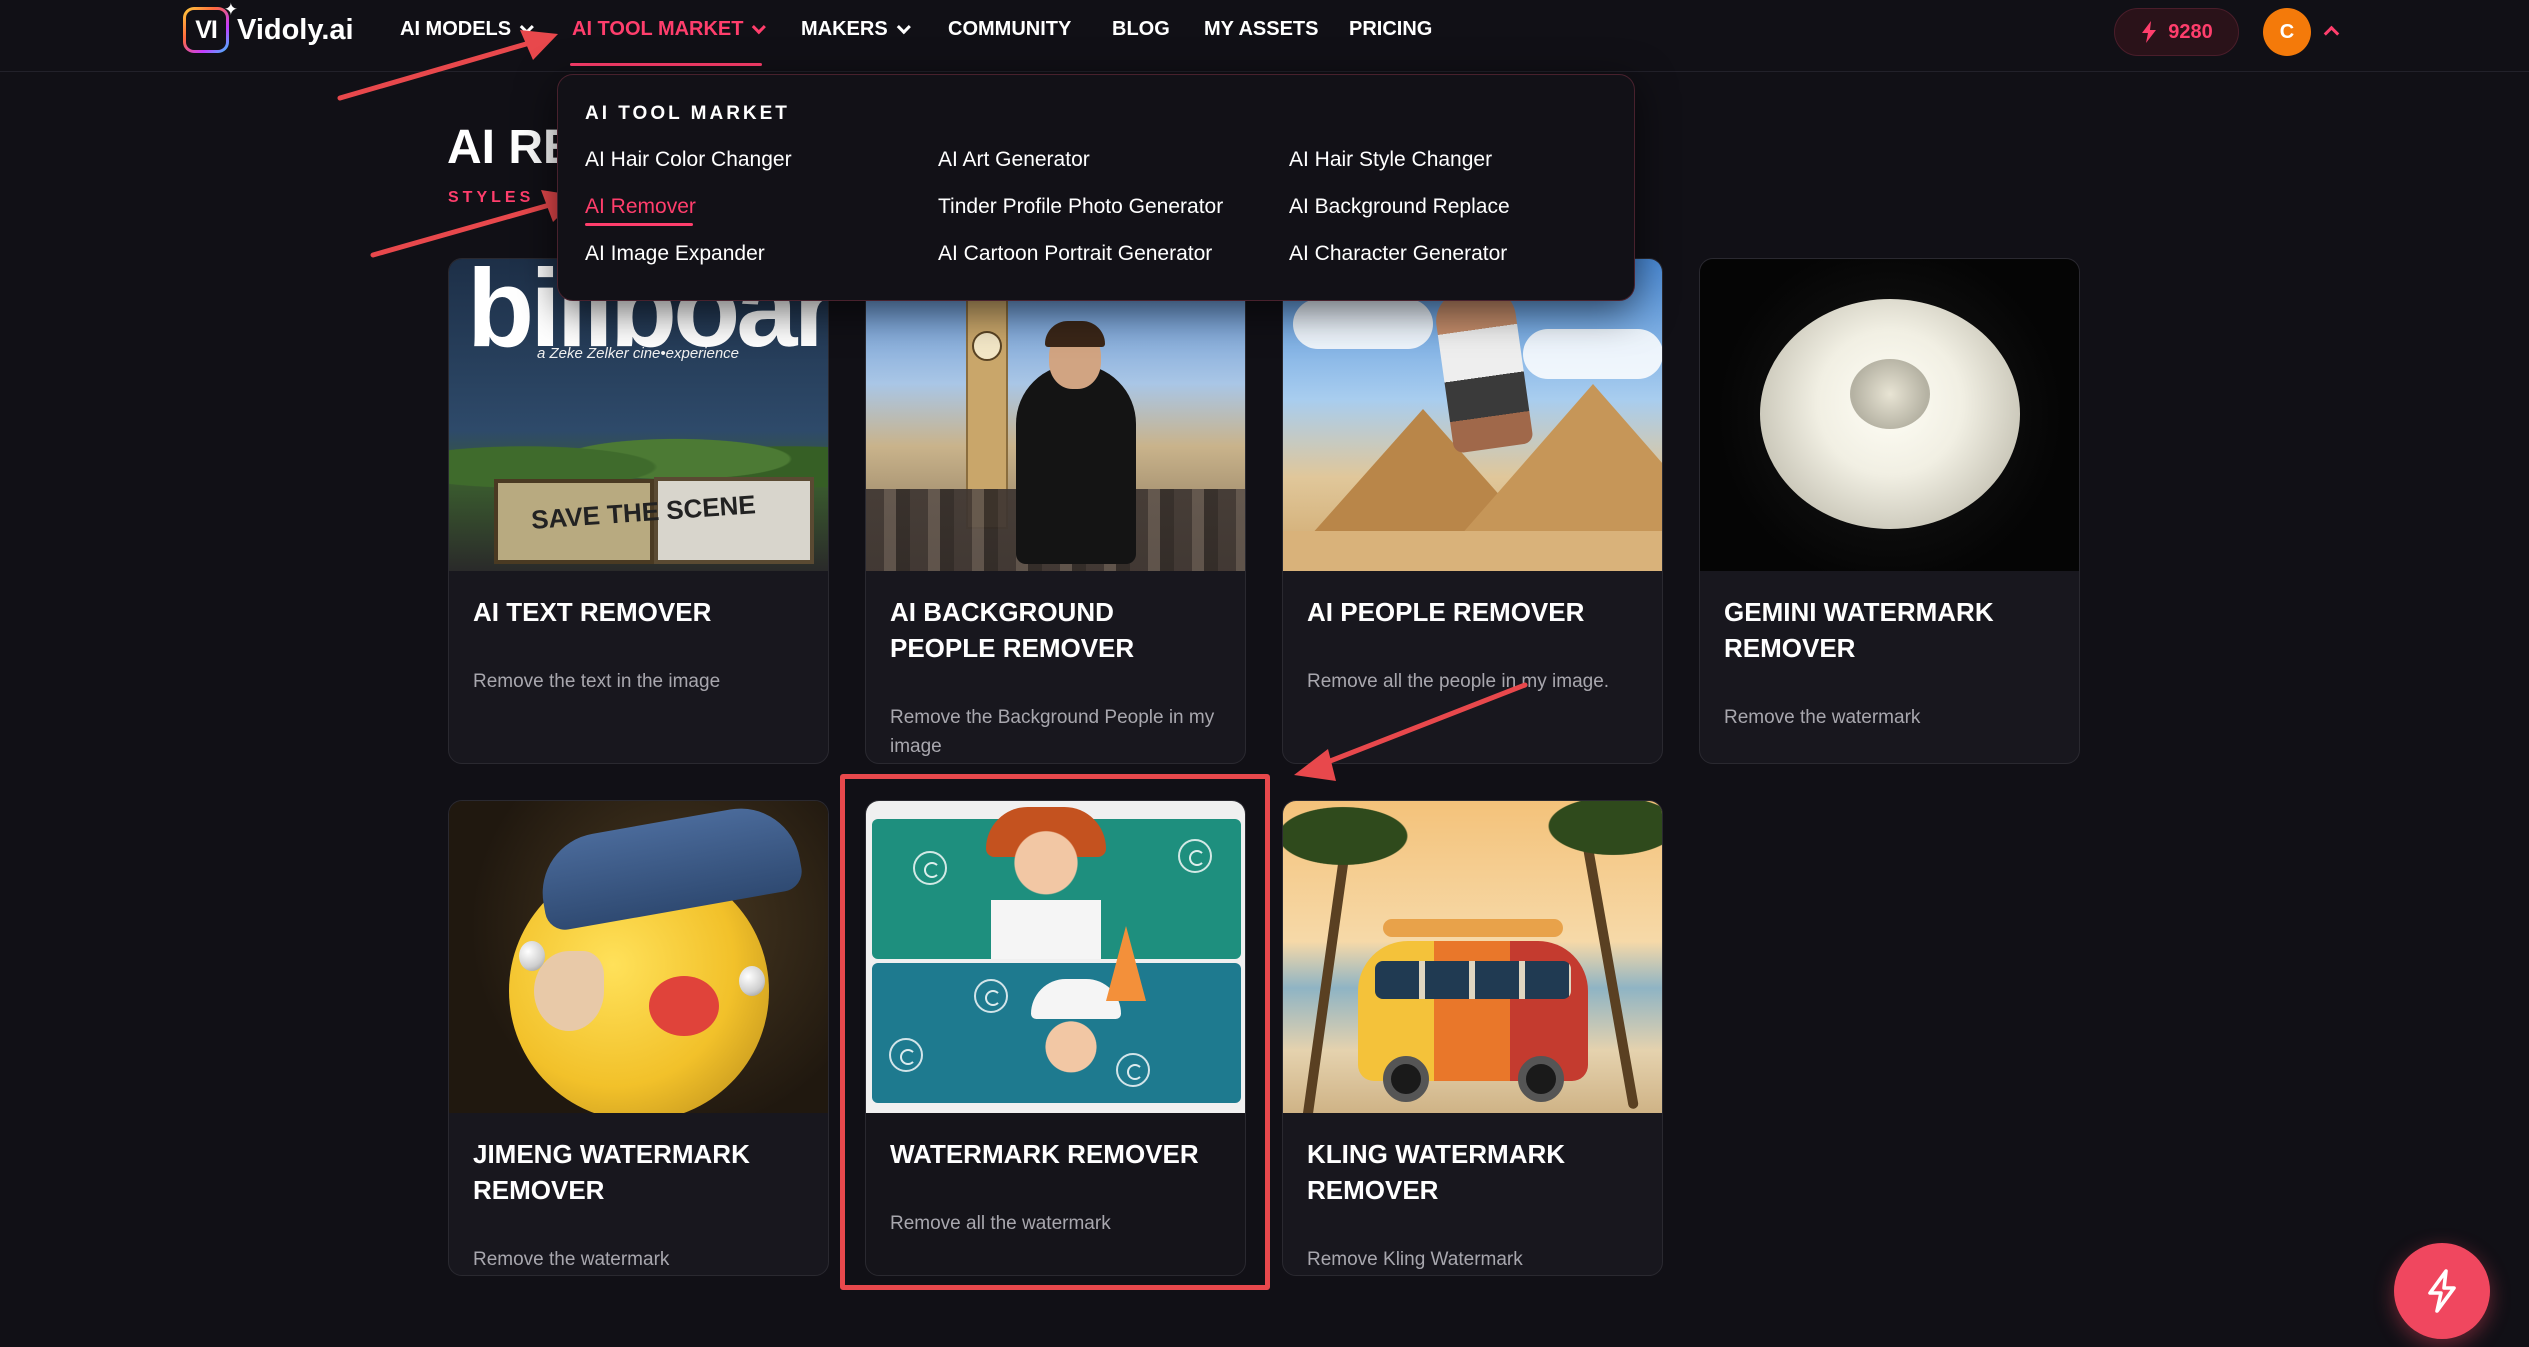 Image resolution: width=2529 pixels, height=1347 pixels. Describe the element at coordinates (1076, 464) in the screenshot. I see `person-art` at that location.